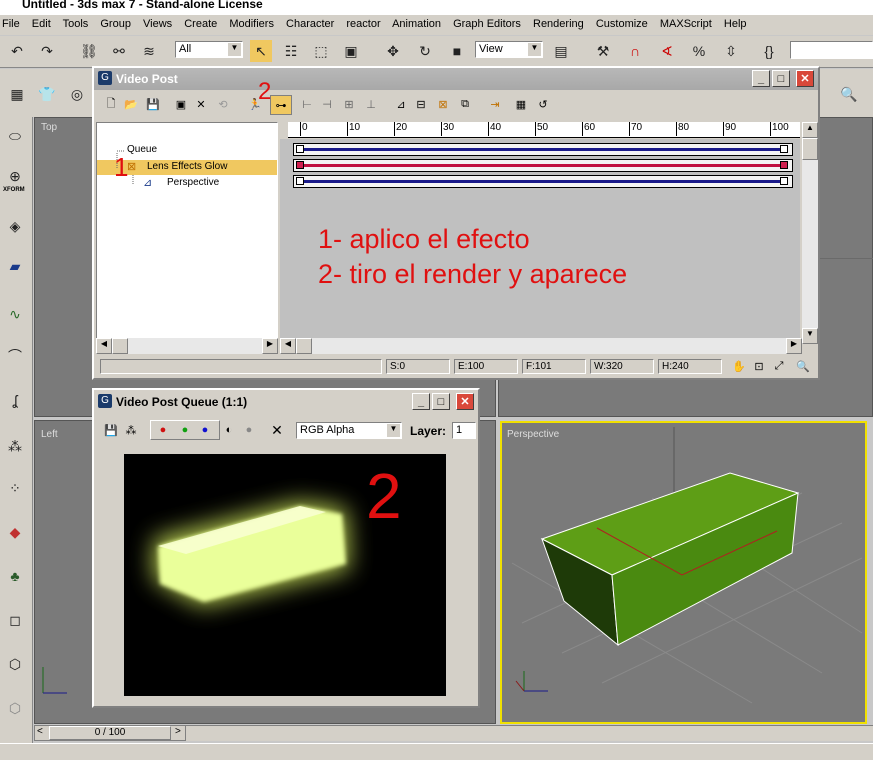  What do you see at coordinates (731, 51) in the screenshot?
I see `spinner-snap-icon: ⇳` at bounding box center [731, 51].